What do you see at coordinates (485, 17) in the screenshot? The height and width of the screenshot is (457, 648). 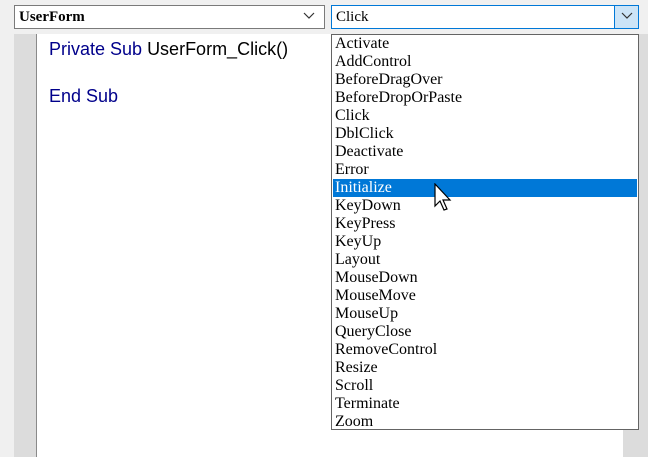 I see `procedure-combo: Click` at bounding box center [485, 17].